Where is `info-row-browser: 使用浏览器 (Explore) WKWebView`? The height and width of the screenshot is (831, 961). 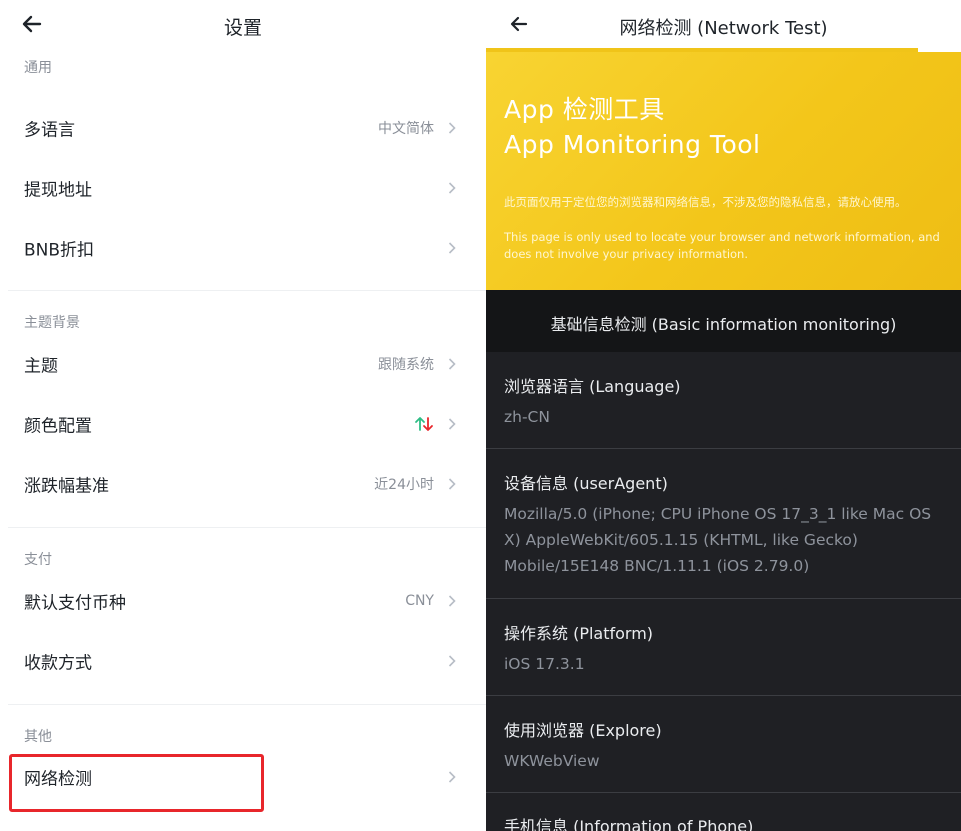
info-row-browser: 使用浏览器 (Explore) WKWebView is located at coordinates (723, 744).